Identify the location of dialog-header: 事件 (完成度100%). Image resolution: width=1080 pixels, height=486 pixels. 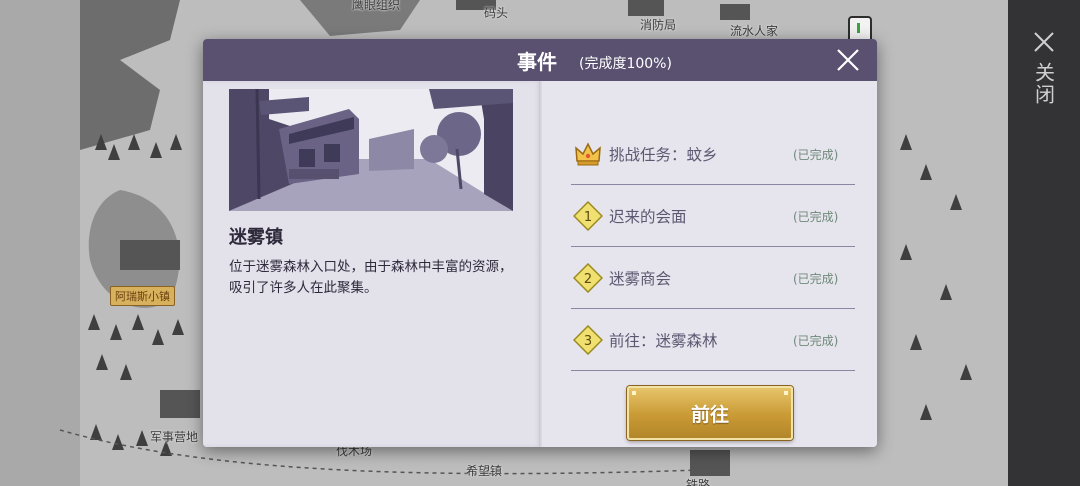
(540, 60).